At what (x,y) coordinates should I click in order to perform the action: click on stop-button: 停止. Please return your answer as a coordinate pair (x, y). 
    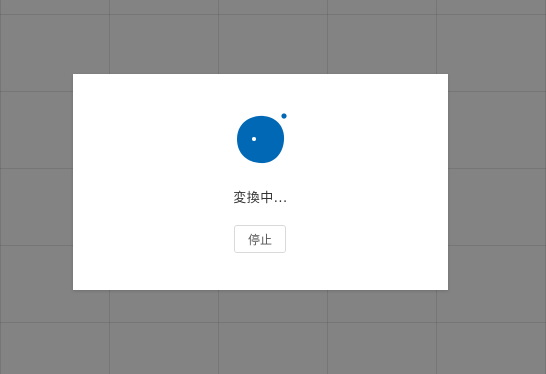
    Looking at the image, I should click on (260, 239).